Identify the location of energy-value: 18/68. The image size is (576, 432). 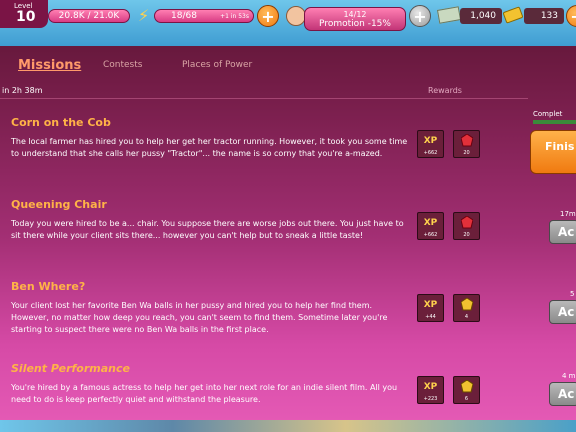
(184, 16).